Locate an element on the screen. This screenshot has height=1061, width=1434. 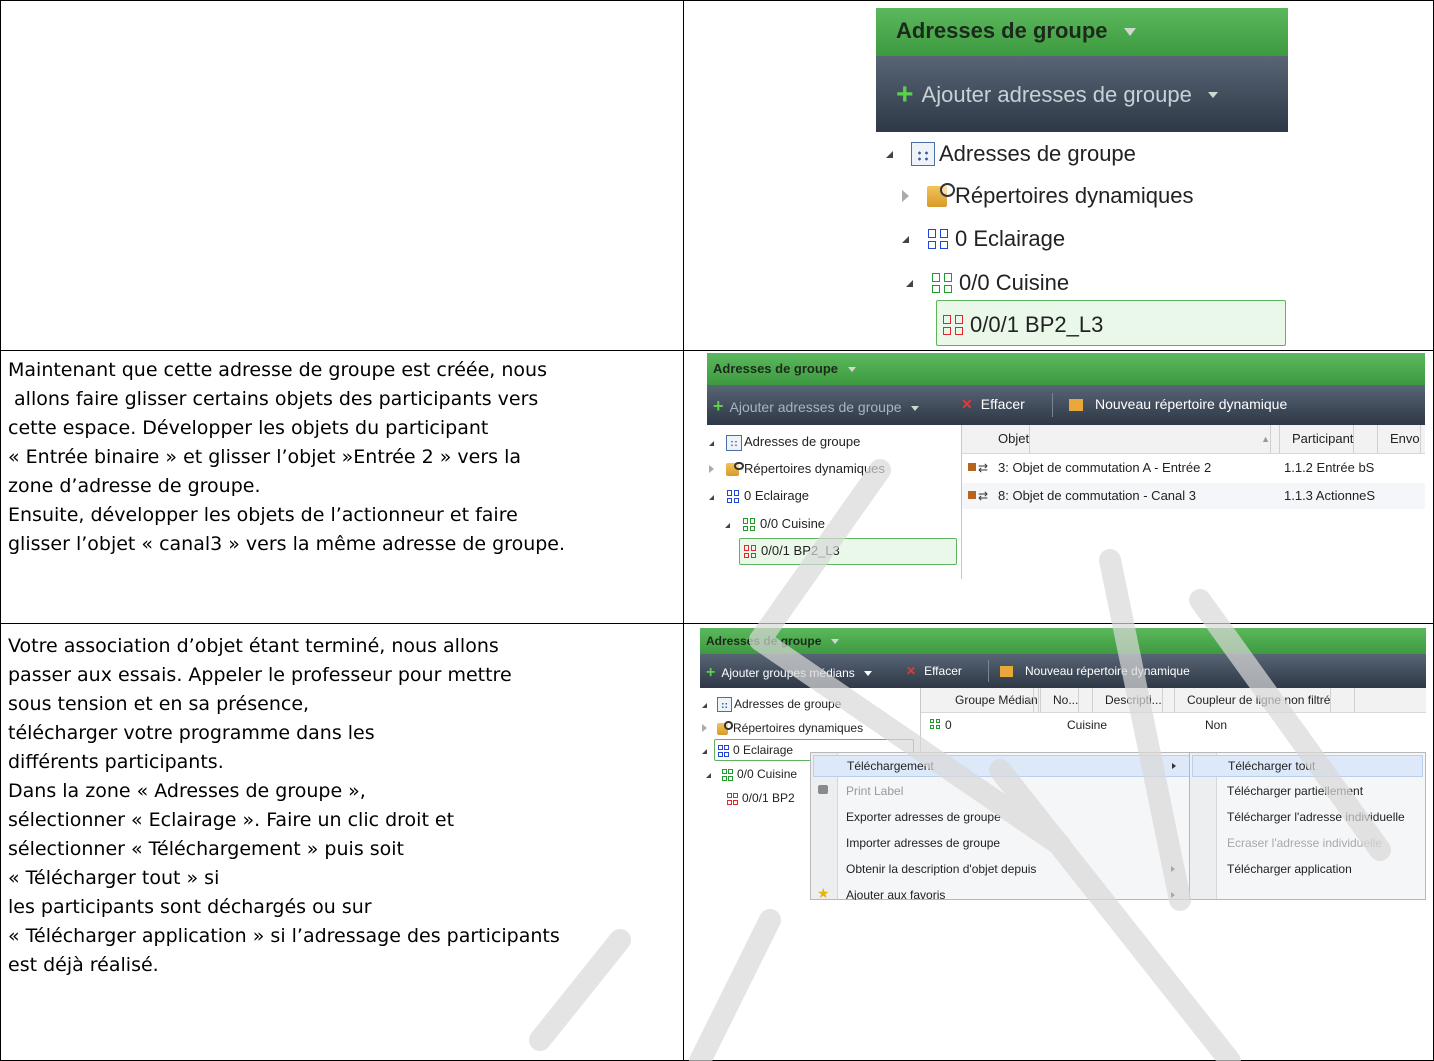
paragraph-line: différents participants. is located at coordinates (116, 762).